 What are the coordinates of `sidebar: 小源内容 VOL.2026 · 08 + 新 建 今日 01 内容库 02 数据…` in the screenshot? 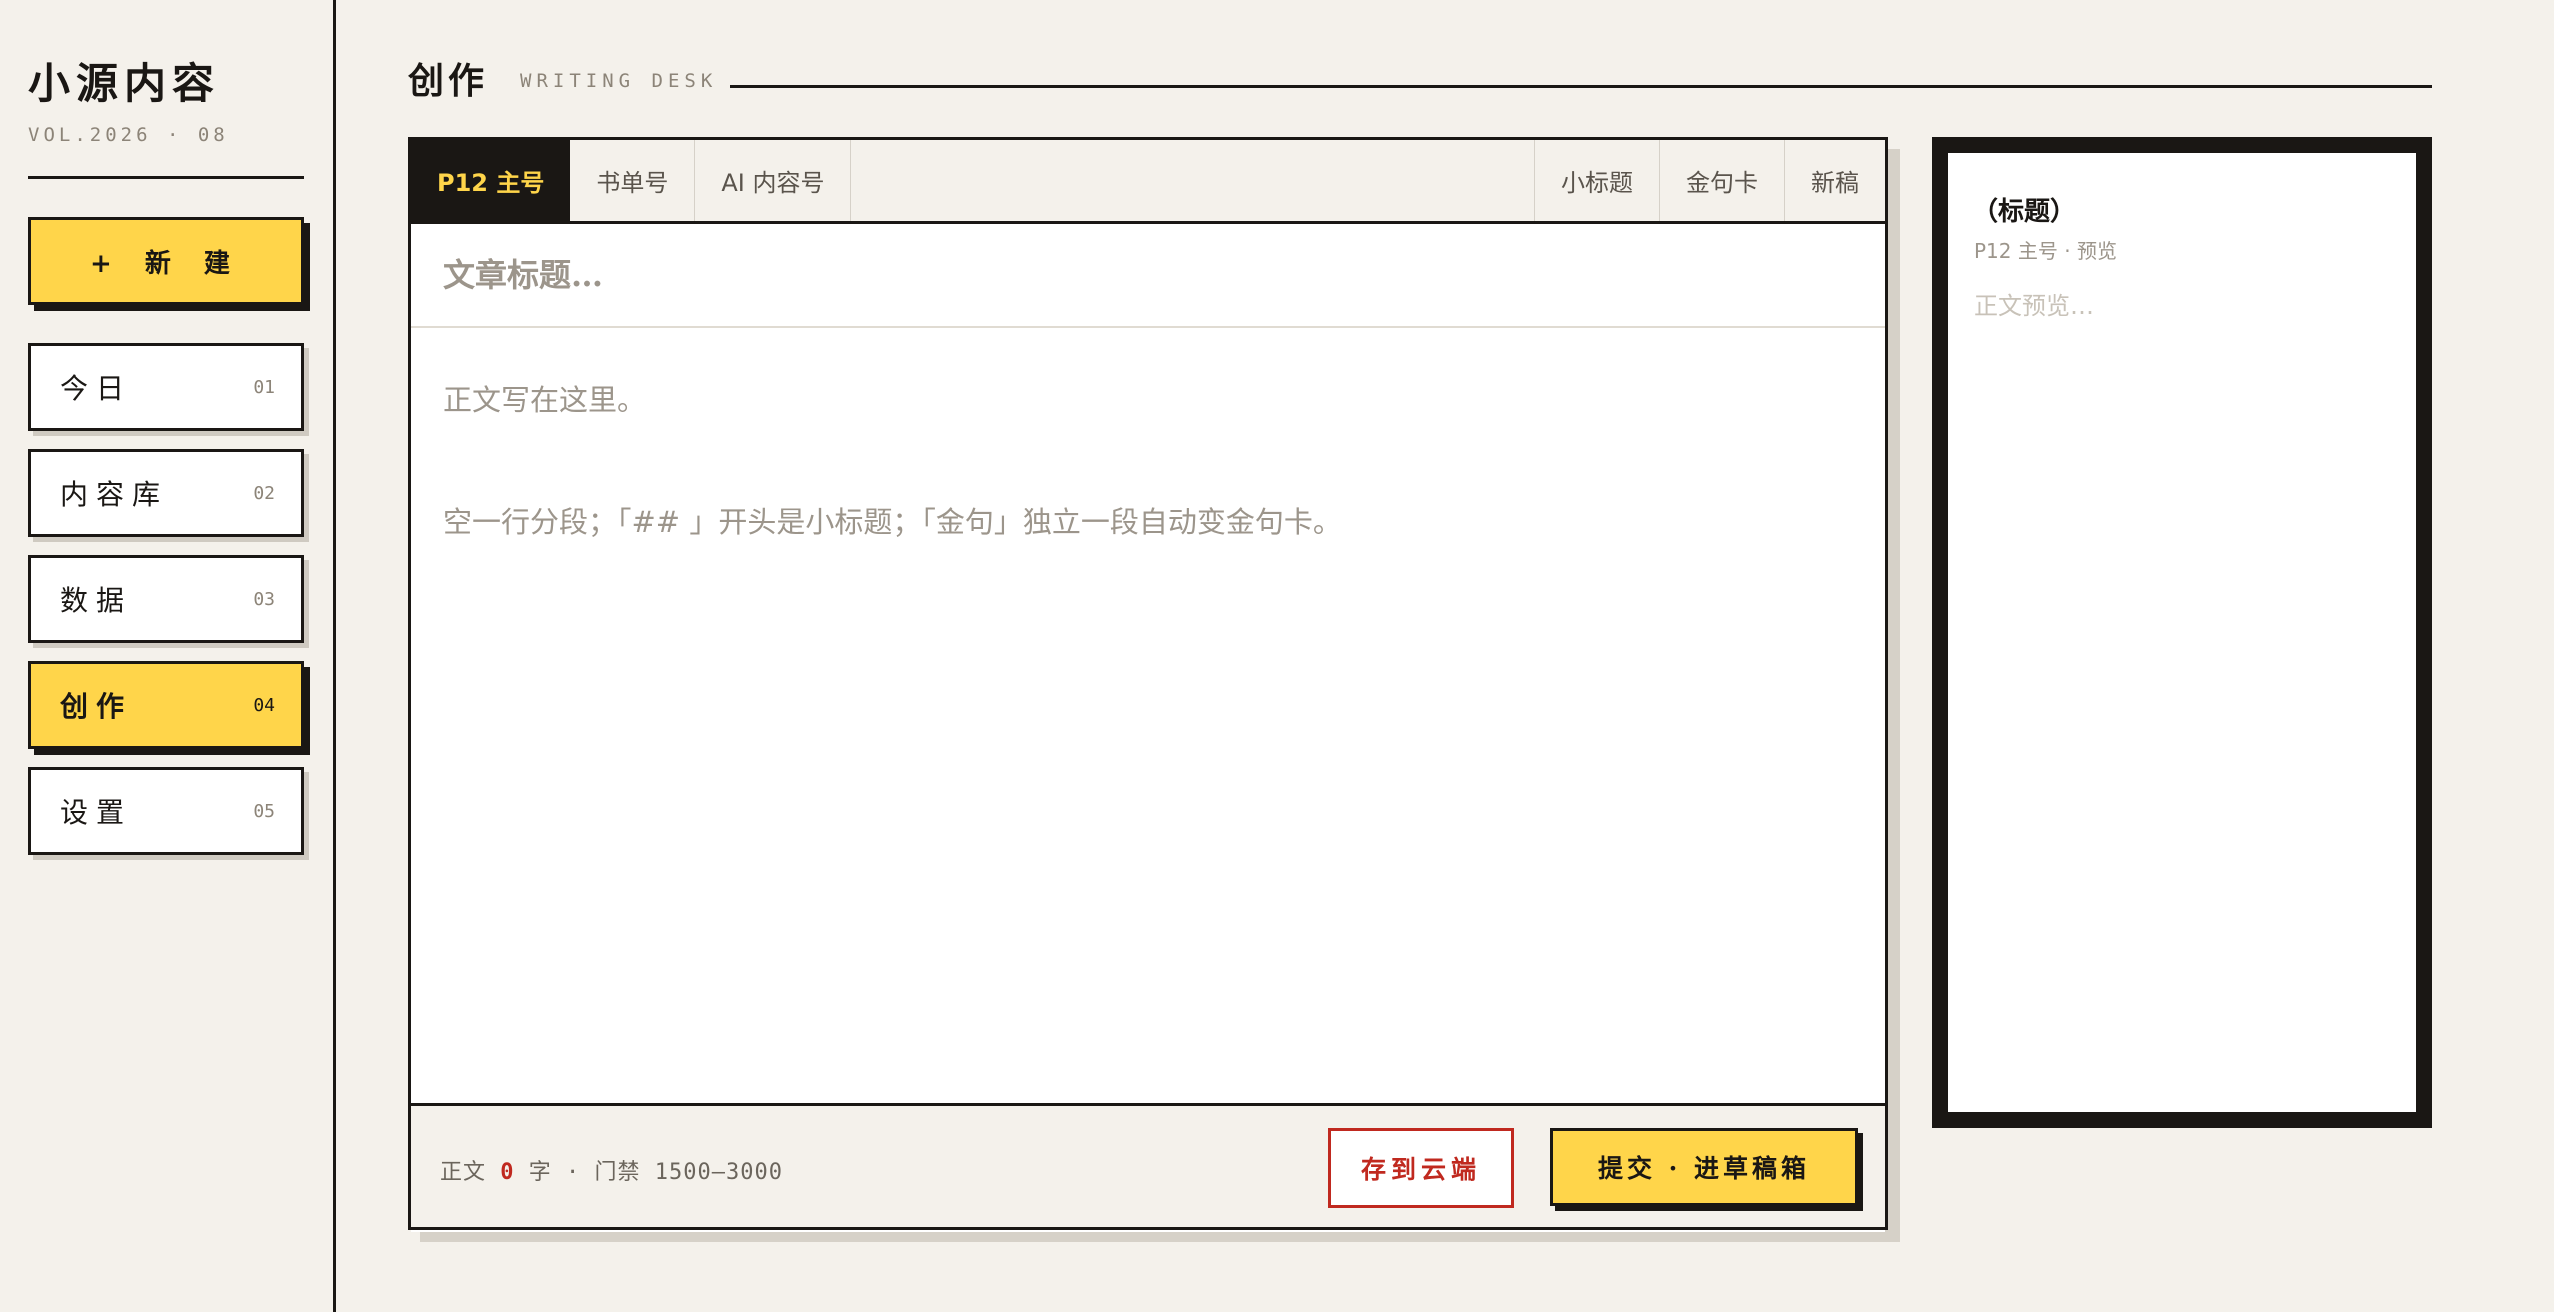 It's located at (168, 656).